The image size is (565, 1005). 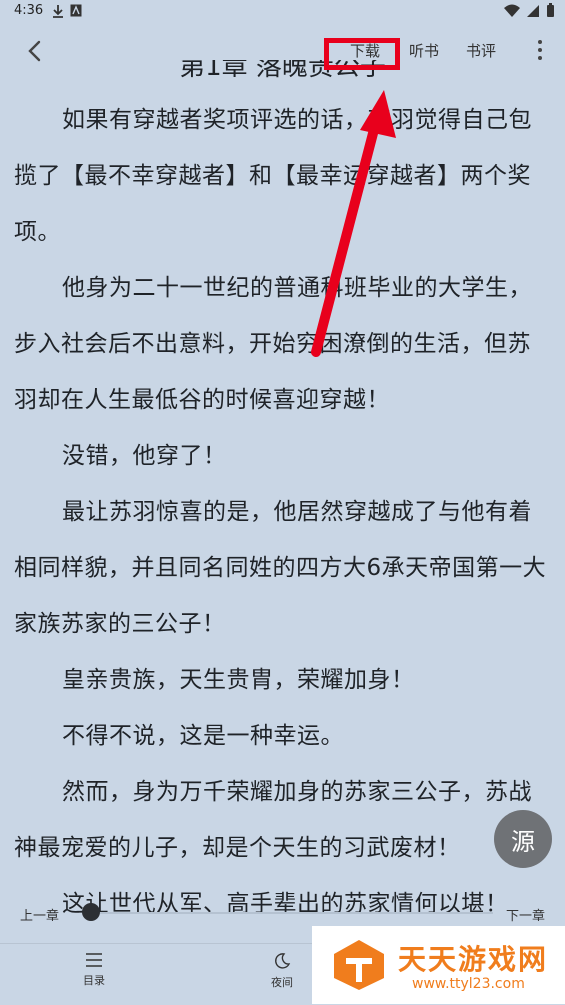 What do you see at coordinates (512, 10) in the screenshot?
I see `wifi-icon` at bounding box center [512, 10].